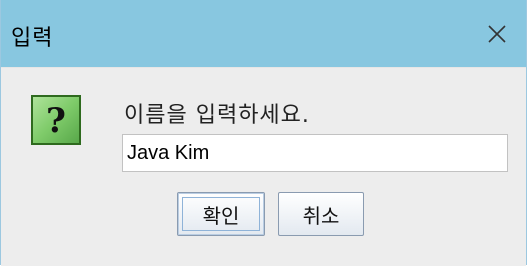 The image size is (527, 266). I want to click on close-button, so click(497, 34).